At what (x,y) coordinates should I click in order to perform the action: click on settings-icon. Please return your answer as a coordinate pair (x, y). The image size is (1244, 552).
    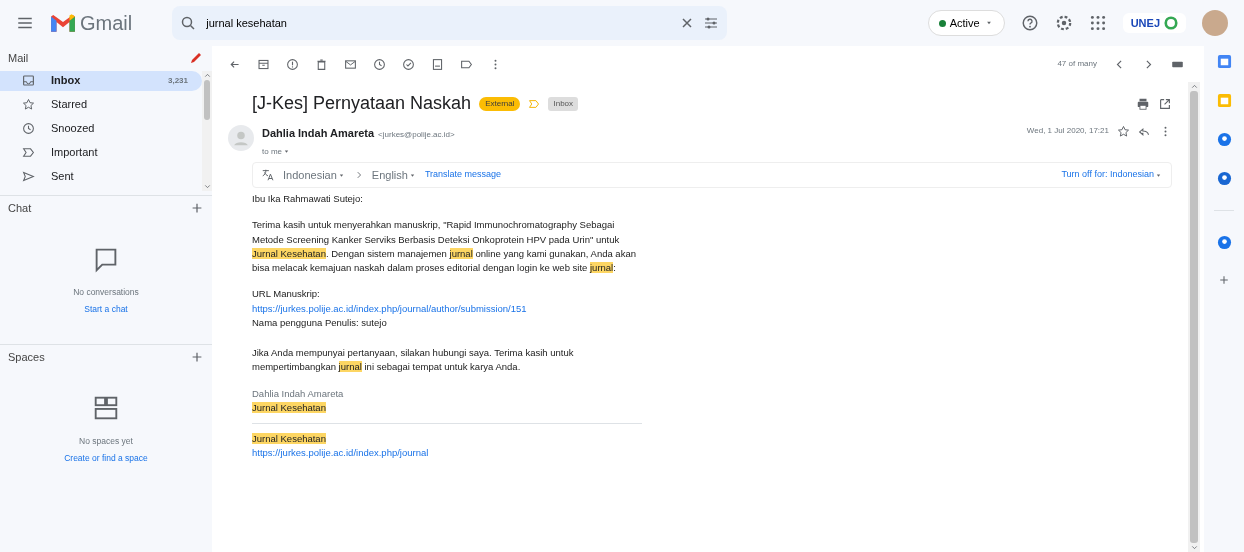
    Looking at the image, I should click on (1063, 23).